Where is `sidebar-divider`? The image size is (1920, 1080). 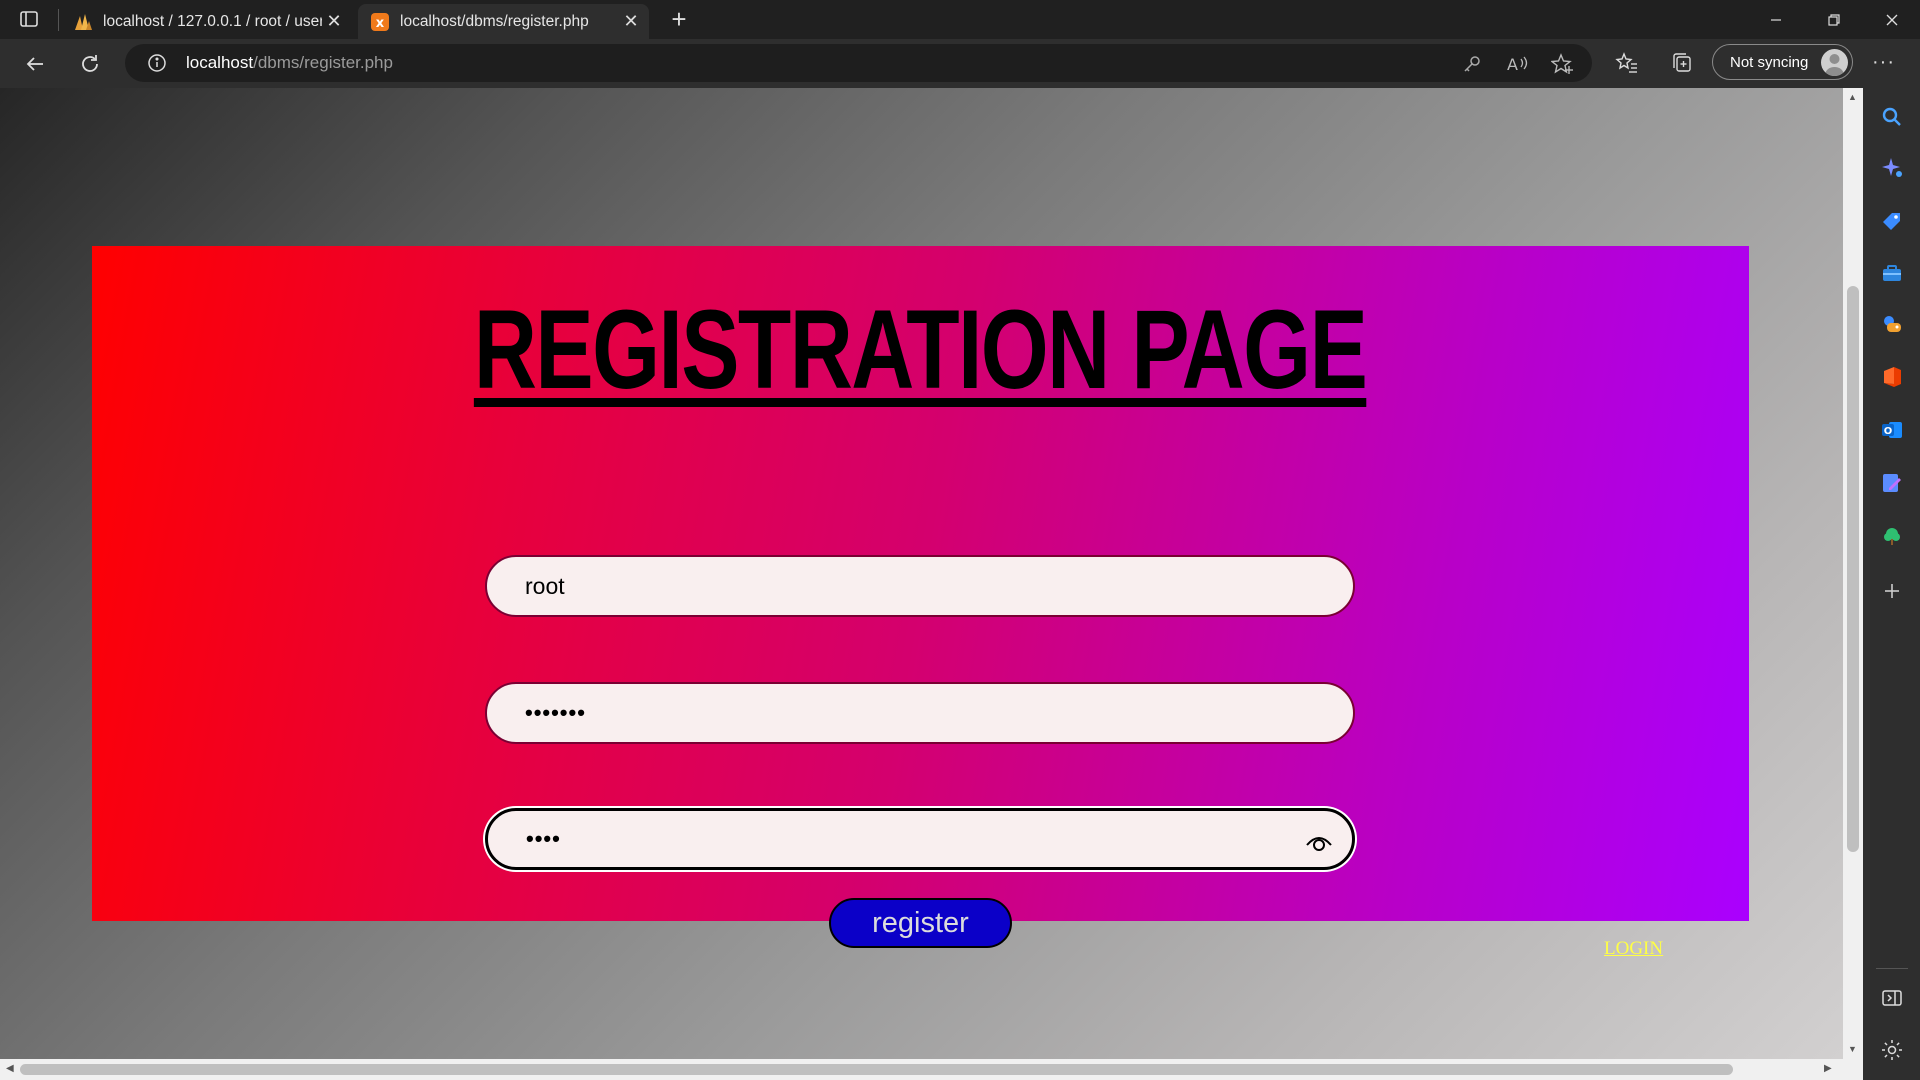 sidebar-divider is located at coordinates (1892, 968).